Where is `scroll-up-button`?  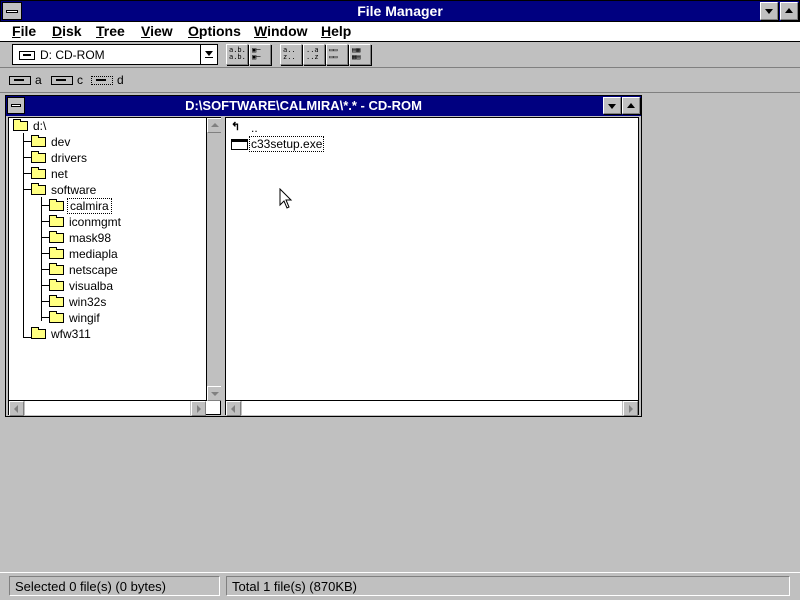
scroll-up-button is located at coordinates (214, 125).